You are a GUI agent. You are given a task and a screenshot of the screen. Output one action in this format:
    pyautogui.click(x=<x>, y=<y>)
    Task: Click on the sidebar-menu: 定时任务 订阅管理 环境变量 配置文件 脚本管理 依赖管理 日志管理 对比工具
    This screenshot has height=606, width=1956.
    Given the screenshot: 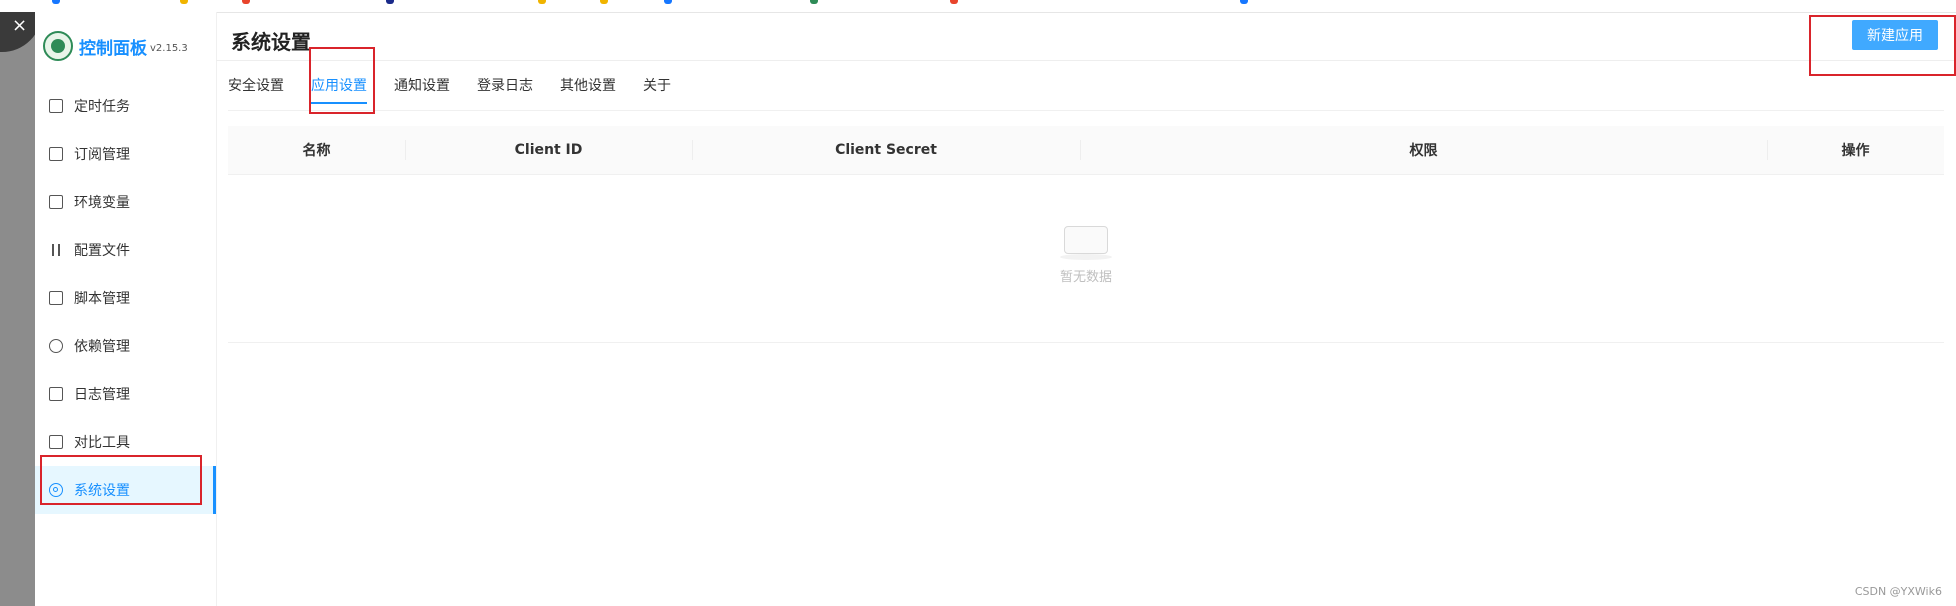 What is the action you would take?
    pyautogui.click(x=125, y=298)
    